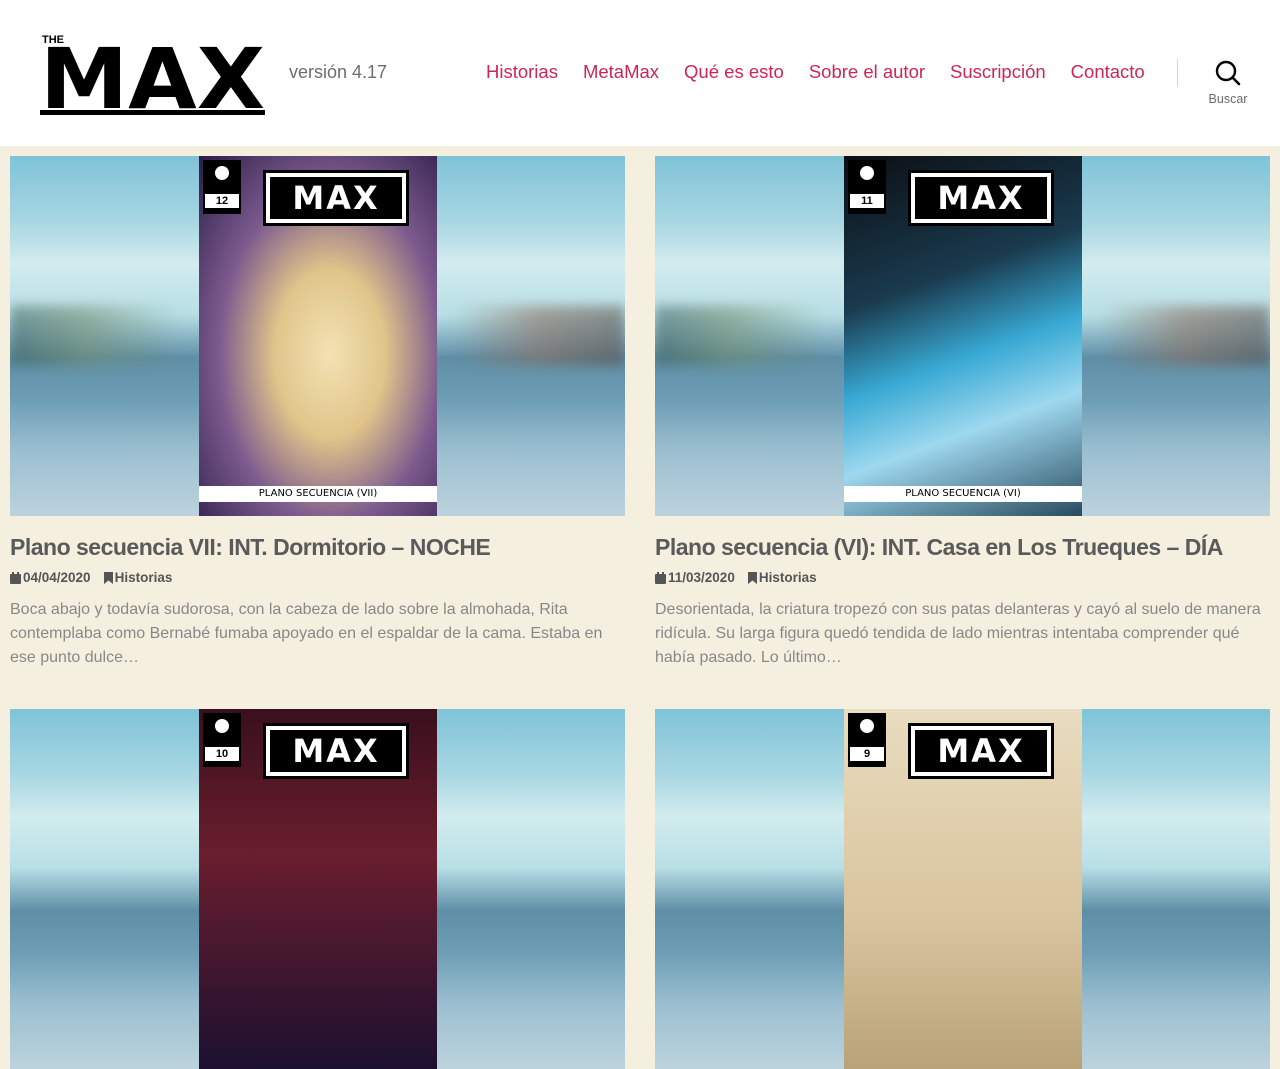 This screenshot has width=1280, height=1069. Describe the element at coordinates (152, 73) in the screenshot. I see `svg-text: MAX` at that location.